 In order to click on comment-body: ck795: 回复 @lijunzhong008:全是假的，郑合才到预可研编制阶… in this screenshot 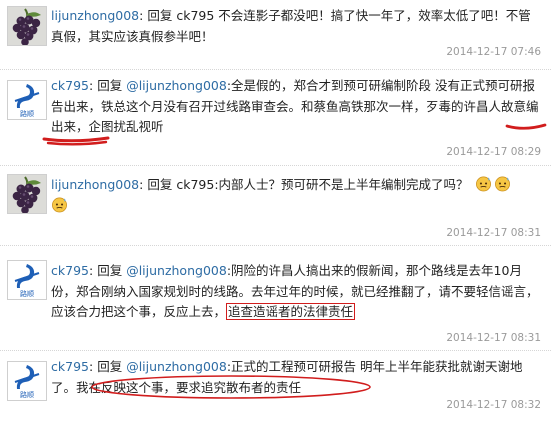, I will do `click(295, 106)`.